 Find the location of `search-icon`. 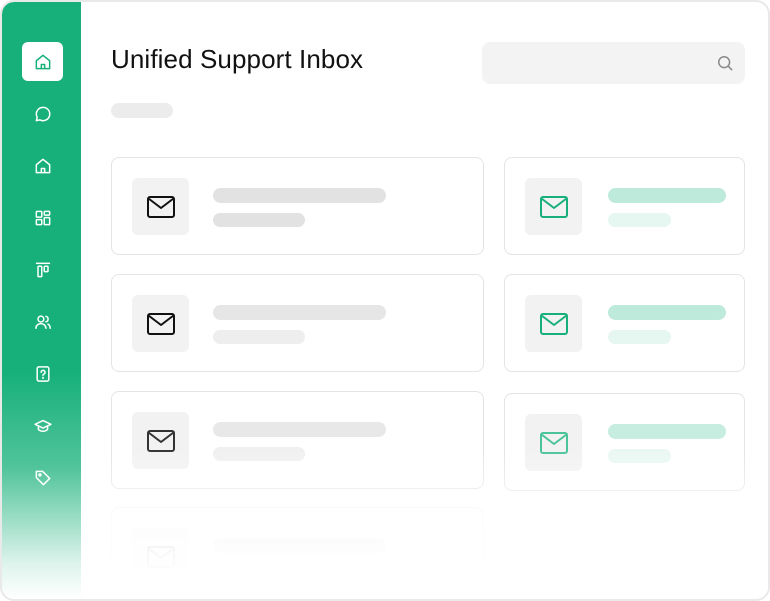

search-icon is located at coordinates (725, 63).